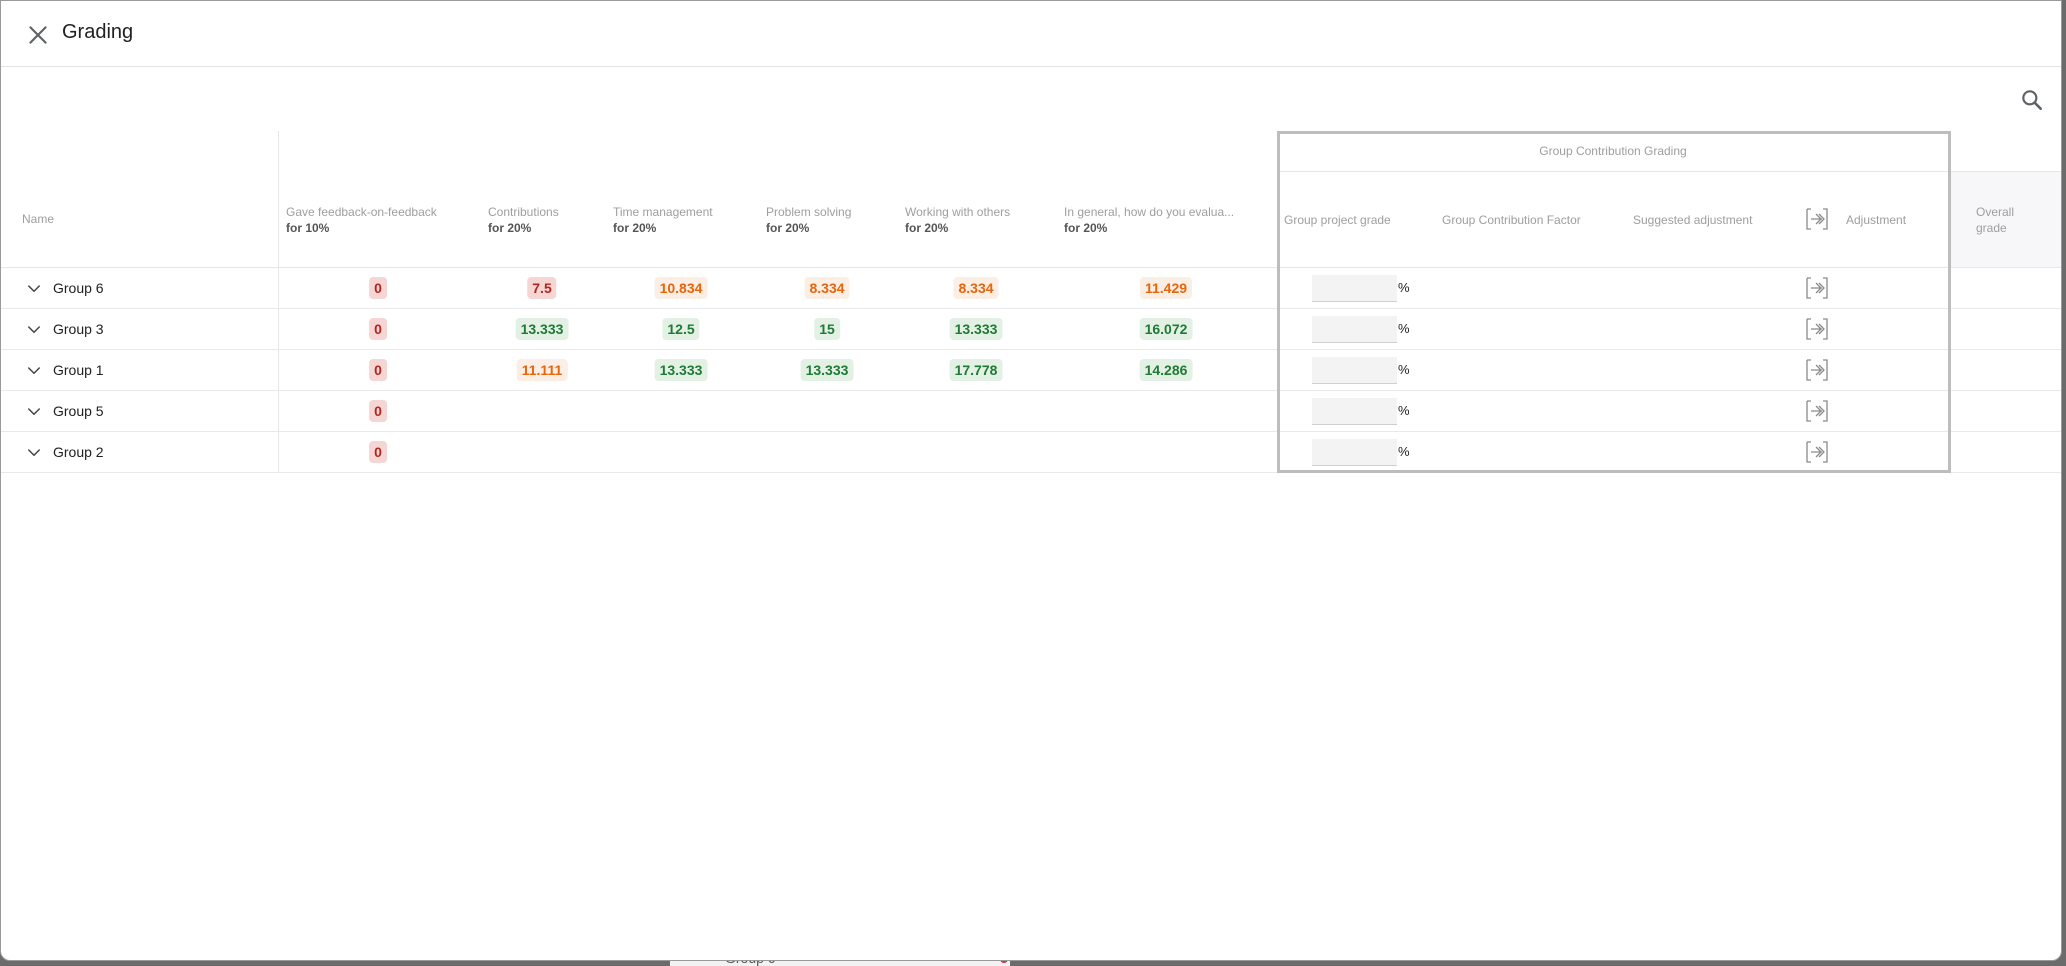  What do you see at coordinates (2032, 100) in the screenshot?
I see `search-icon` at bounding box center [2032, 100].